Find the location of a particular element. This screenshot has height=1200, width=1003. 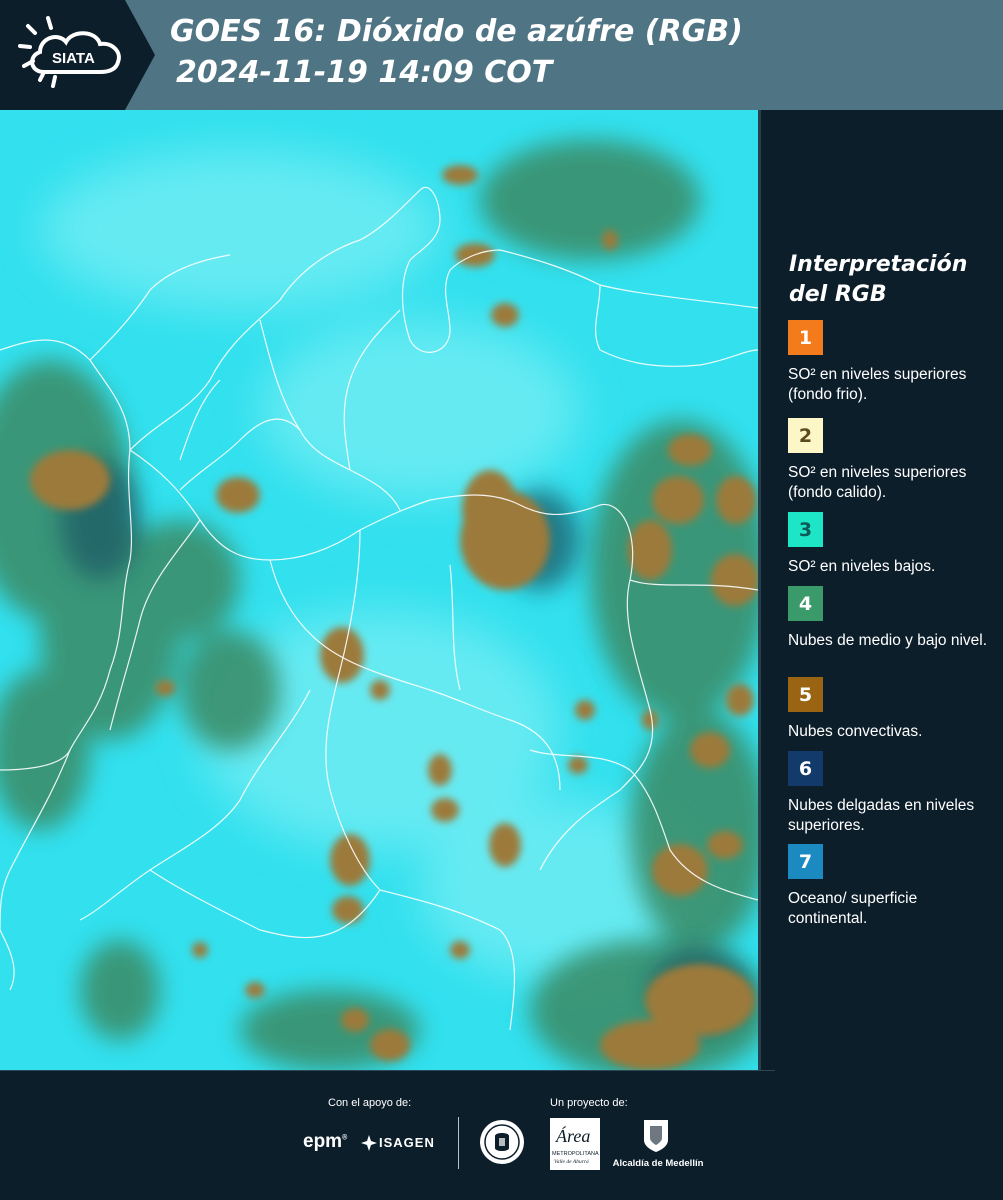

legend-text-7: Oceano/ superficie continental. is located at coordinates (853, 908).